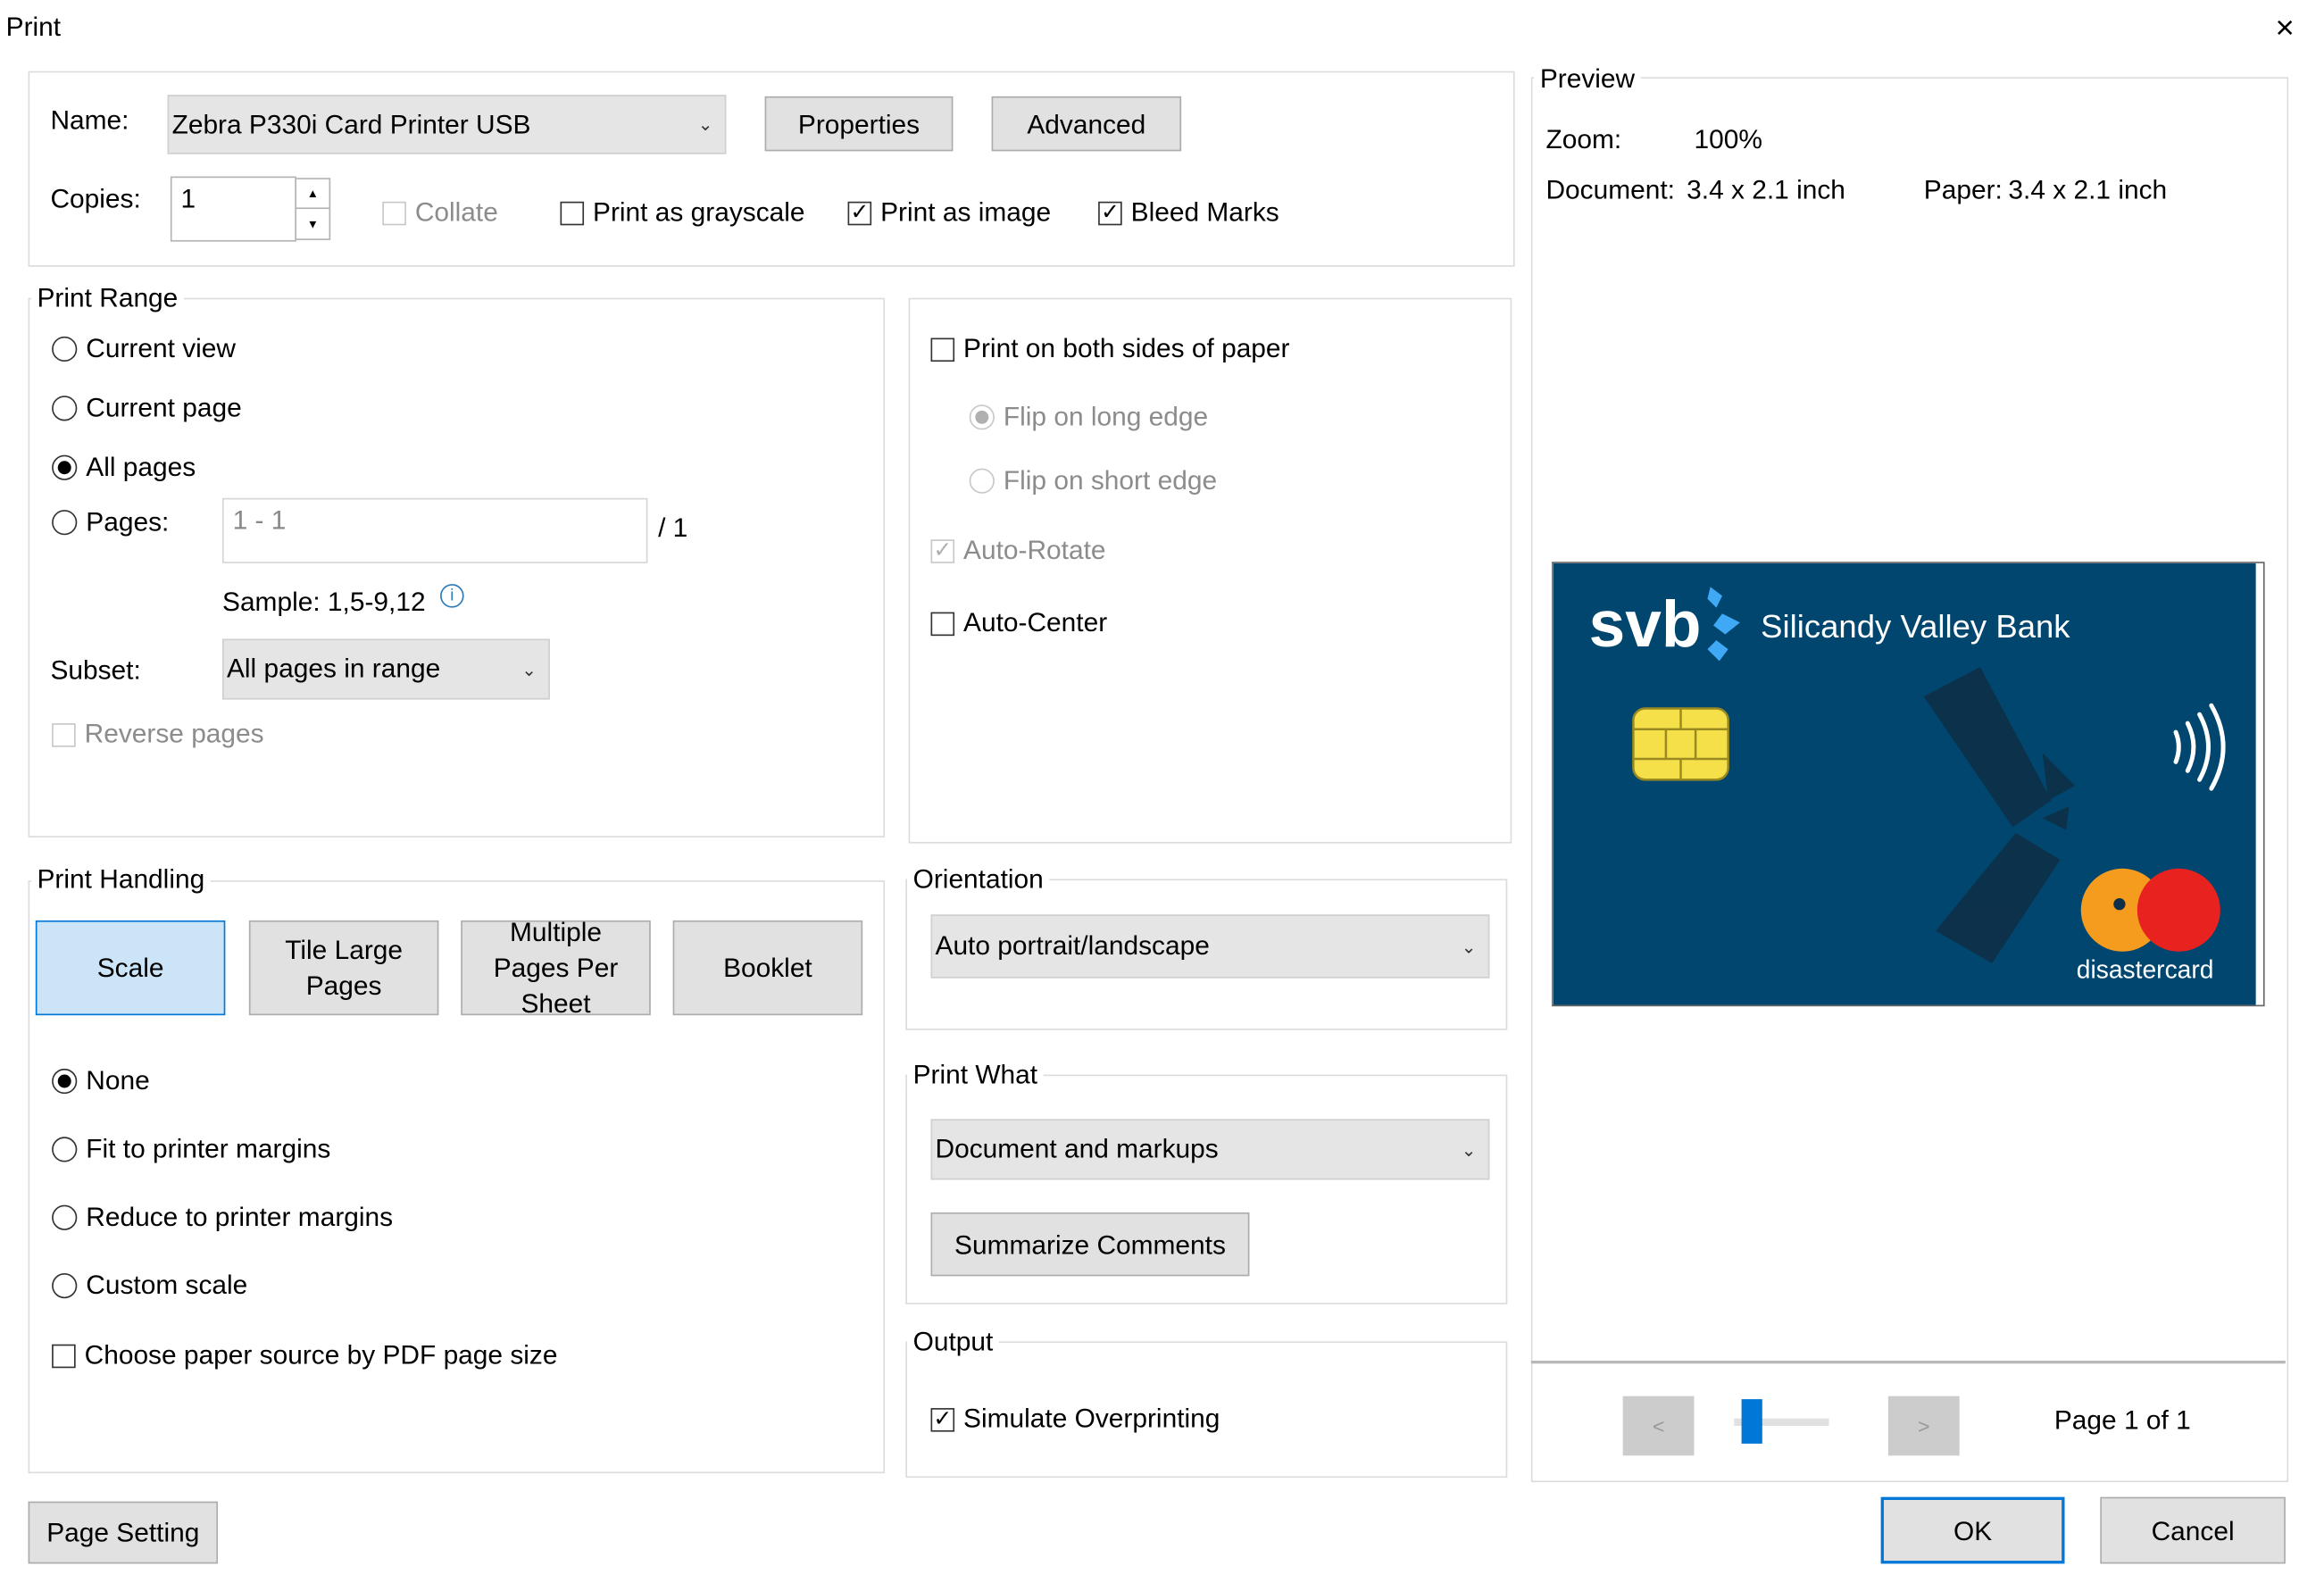 This screenshot has width=2324, height=1583. I want to click on preview-legend: Preview, so click(1587, 79).